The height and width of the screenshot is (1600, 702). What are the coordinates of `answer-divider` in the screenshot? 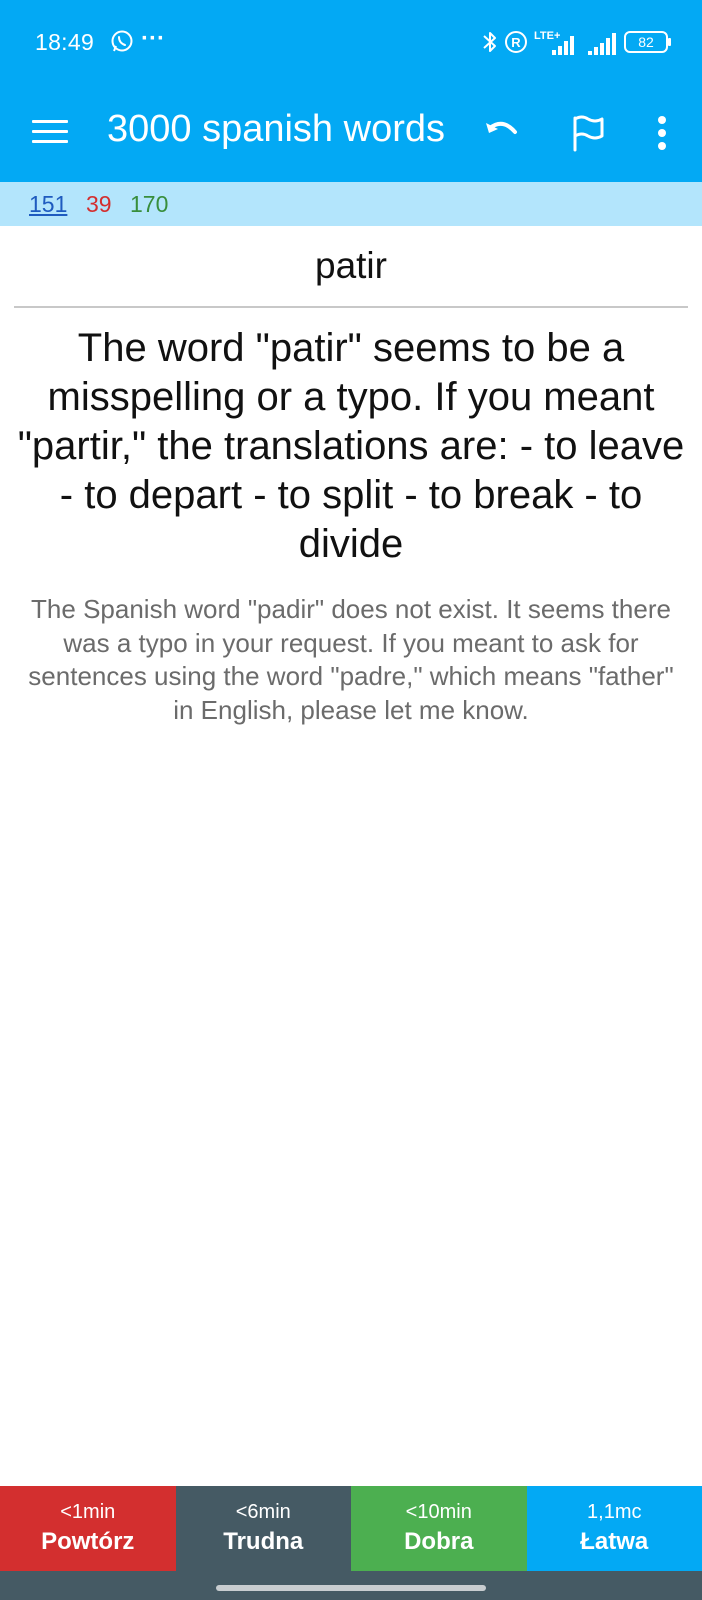 It's located at (351, 307).